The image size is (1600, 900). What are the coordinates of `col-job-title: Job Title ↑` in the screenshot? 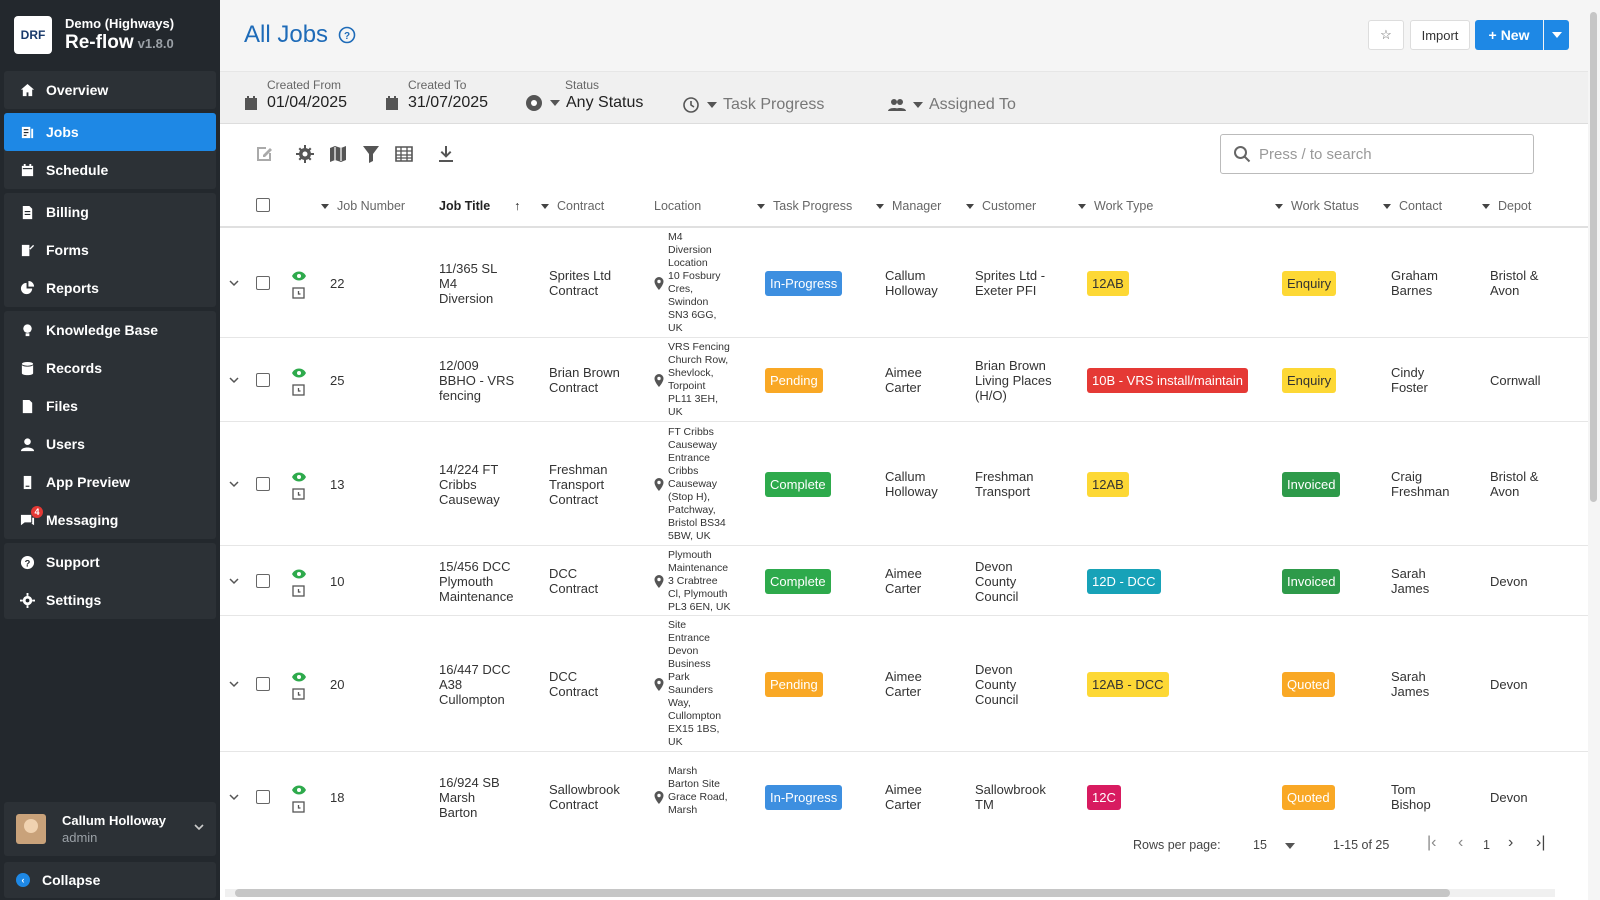 It's located at (479, 206).